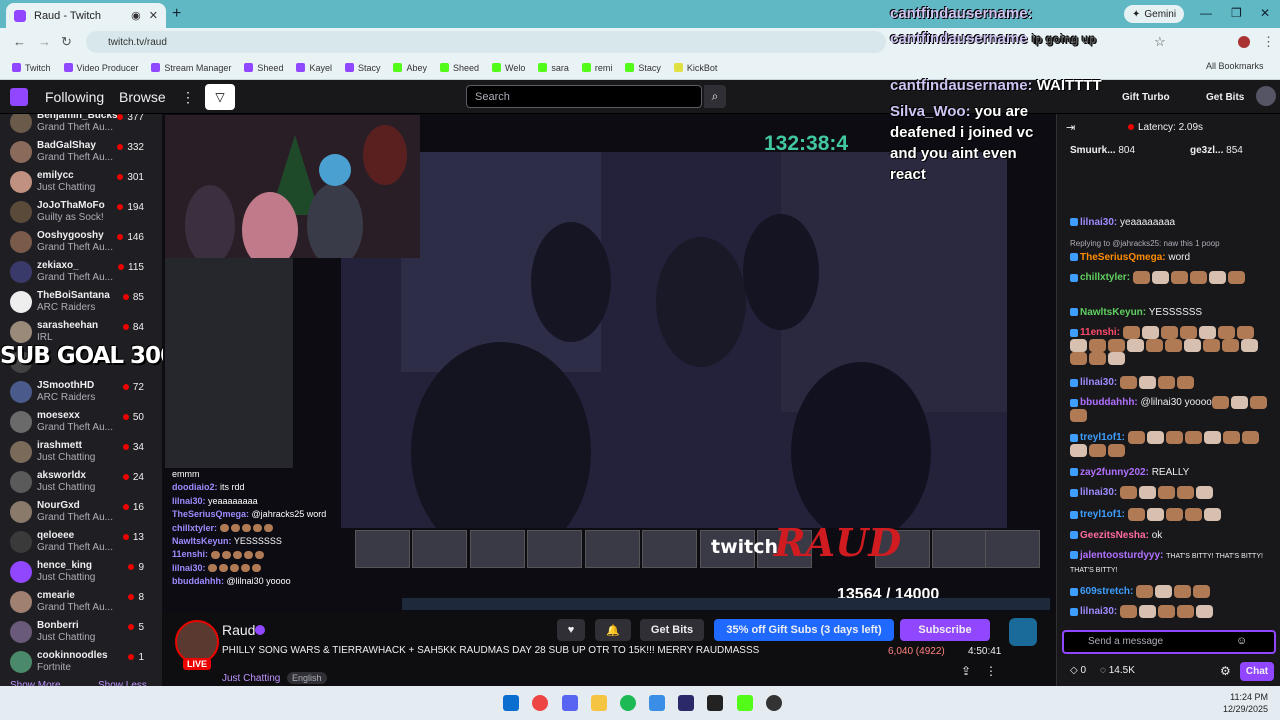 This screenshot has height=720, width=1280. Describe the element at coordinates (486, 42) in the screenshot. I see `url-field: twitch.tv/raud` at that location.